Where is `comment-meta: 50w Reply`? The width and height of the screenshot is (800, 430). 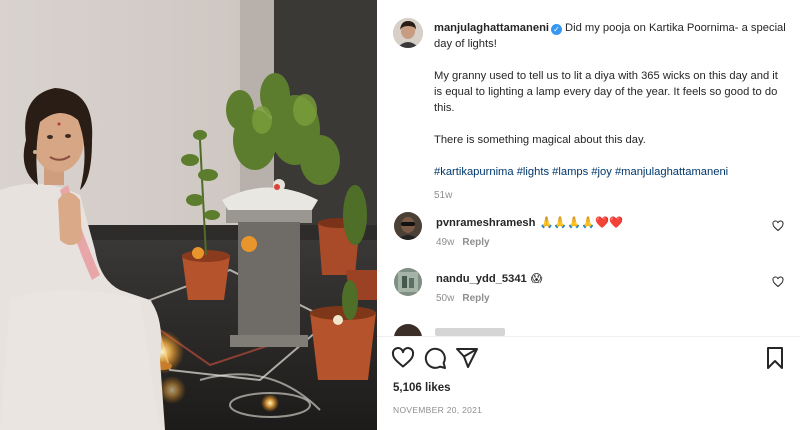 comment-meta: 50w Reply is located at coordinates (463, 298).